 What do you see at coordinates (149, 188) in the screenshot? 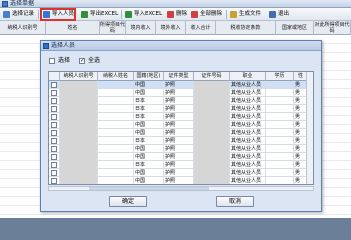
I see `scrollbar-thumb` at bounding box center [149, 188].